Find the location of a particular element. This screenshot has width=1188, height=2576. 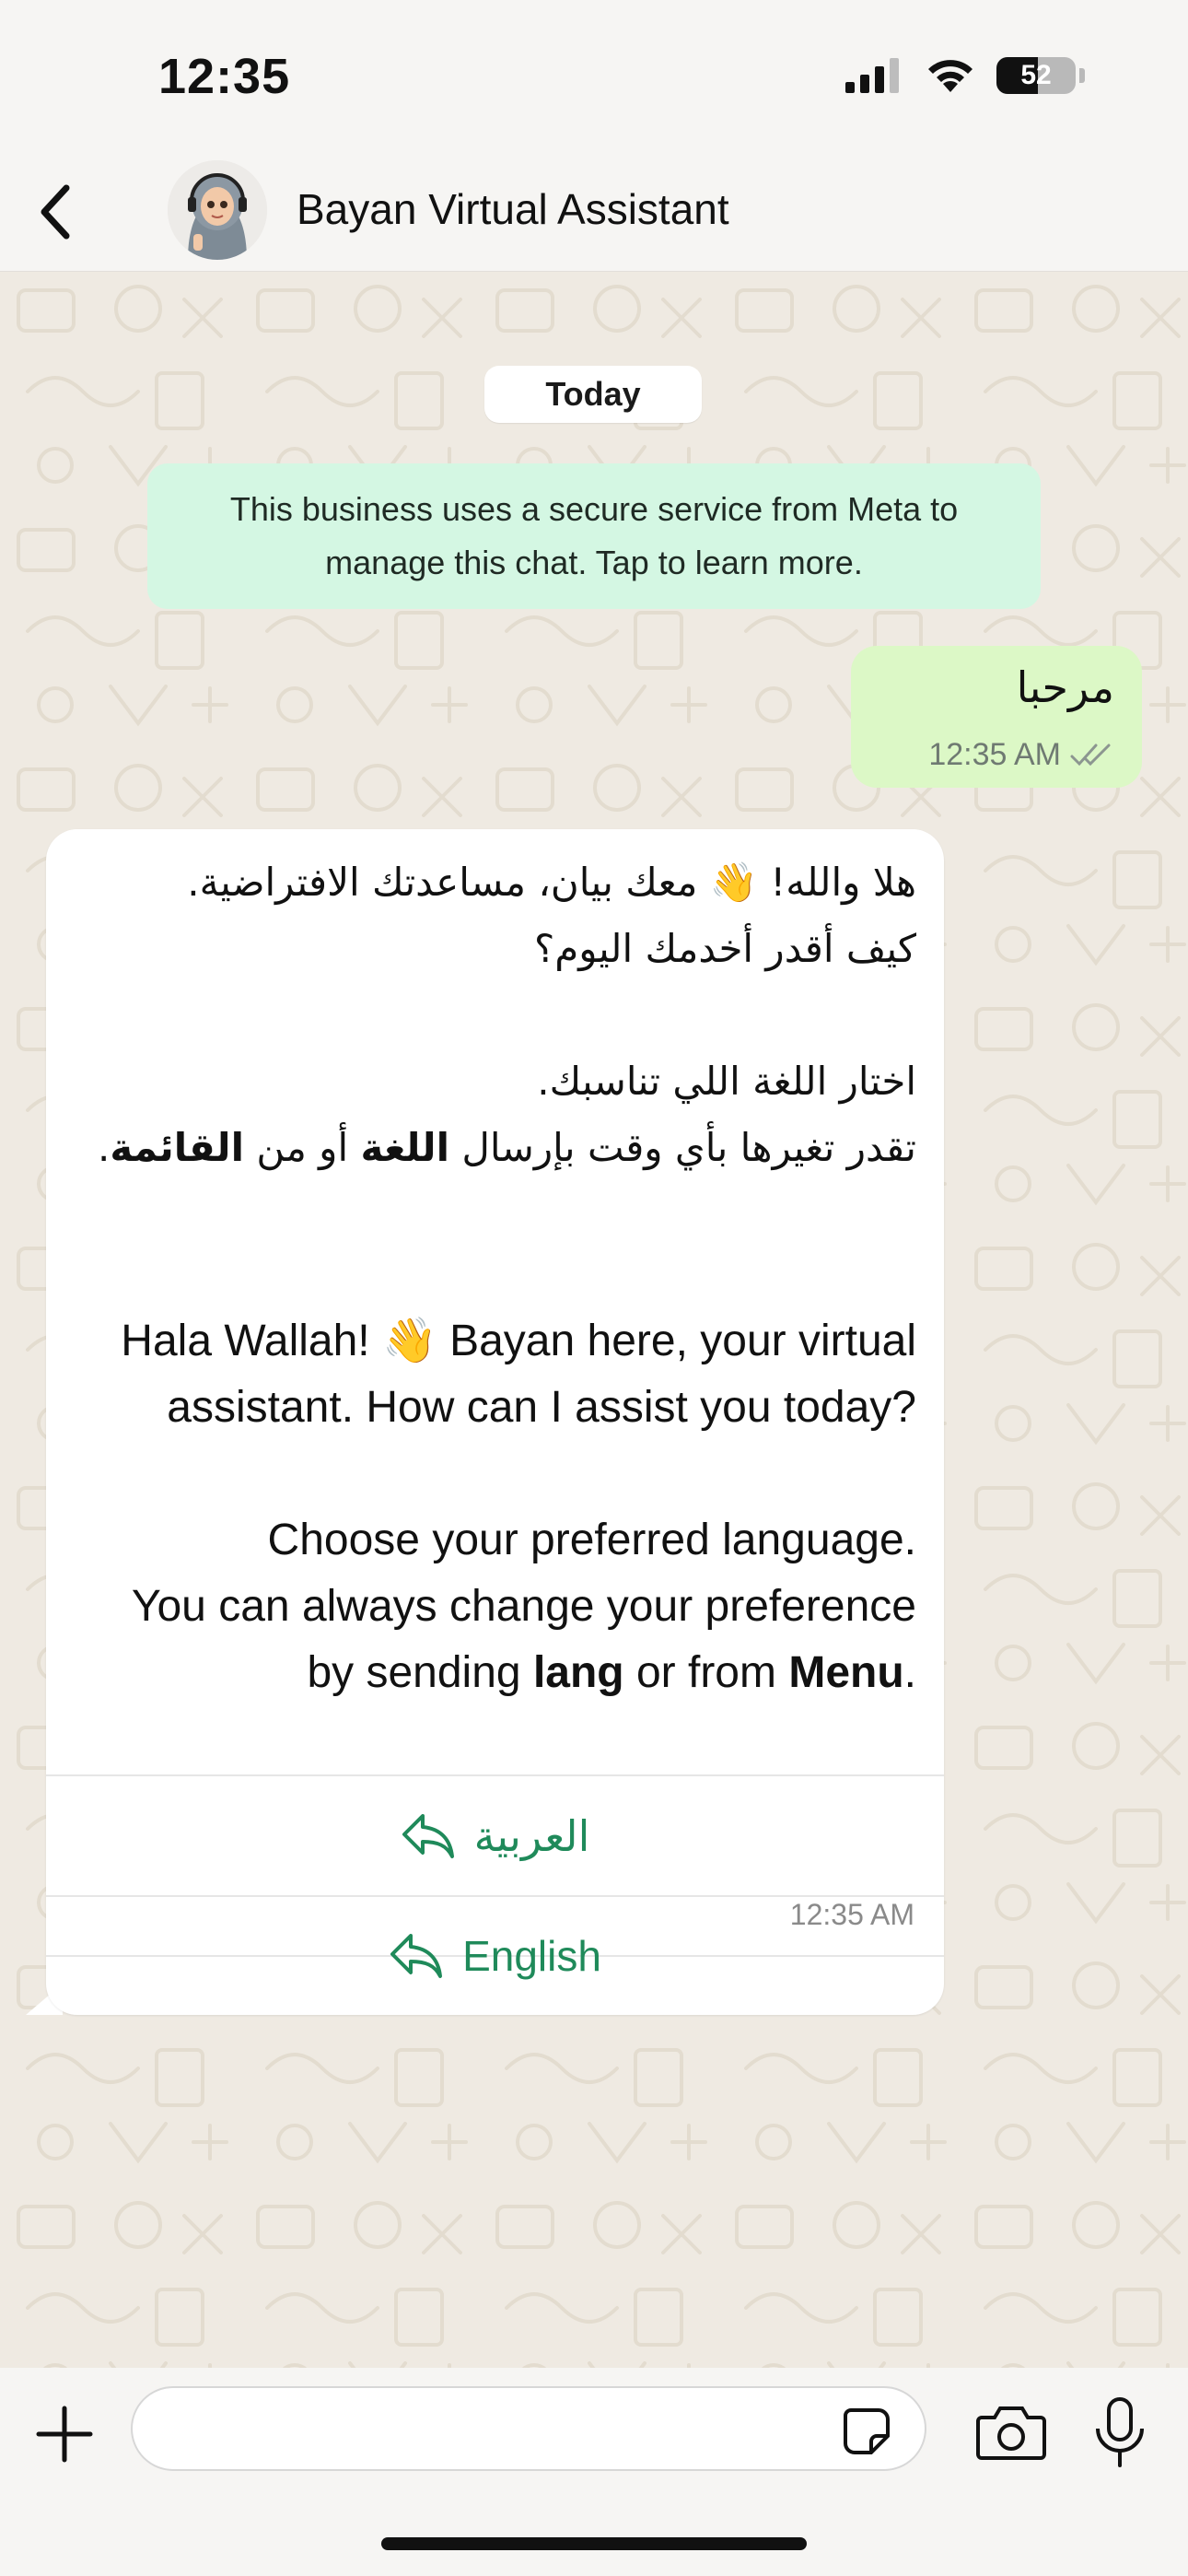

outgoing-text: مرحبا is located at coordinates (1065, 687).